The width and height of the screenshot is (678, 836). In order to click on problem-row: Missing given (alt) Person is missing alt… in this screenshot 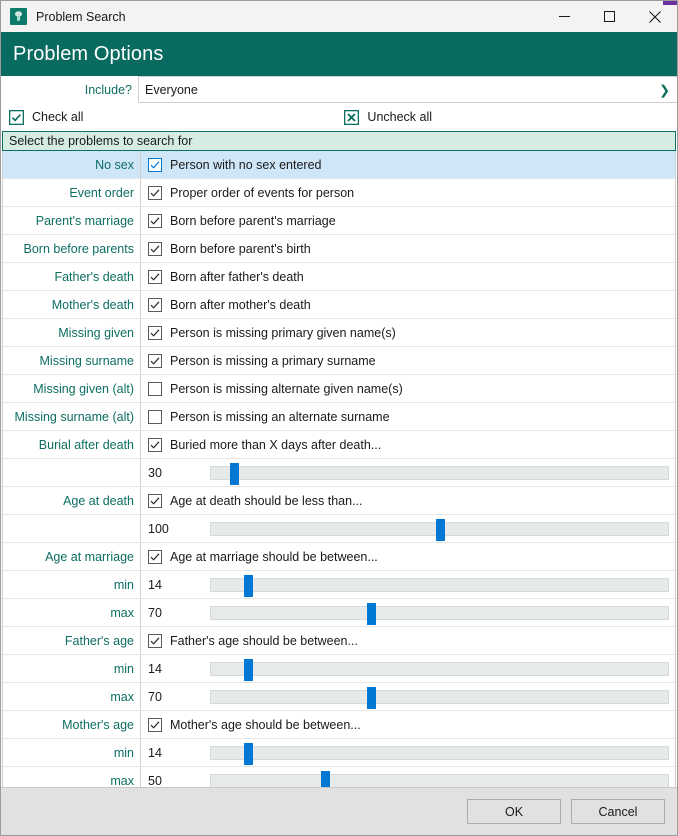, I will do `click(339, 389)`.